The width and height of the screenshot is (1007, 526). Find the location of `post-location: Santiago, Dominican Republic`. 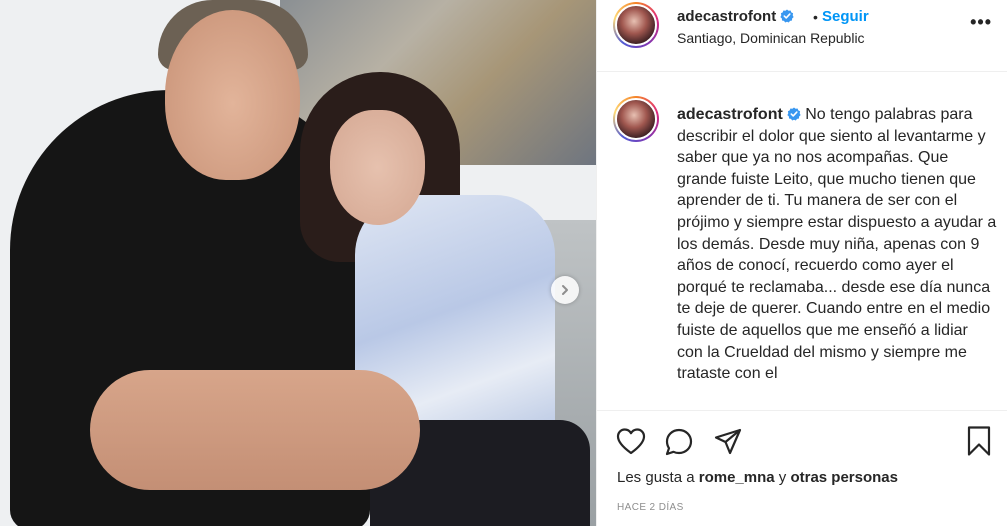

post-location: Santiago, Dominican Republic is located at coordinates (771, 38).